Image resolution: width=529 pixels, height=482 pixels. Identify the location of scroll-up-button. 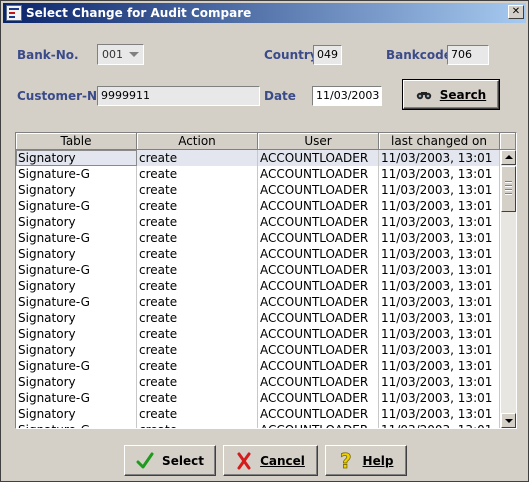
(508, 157).